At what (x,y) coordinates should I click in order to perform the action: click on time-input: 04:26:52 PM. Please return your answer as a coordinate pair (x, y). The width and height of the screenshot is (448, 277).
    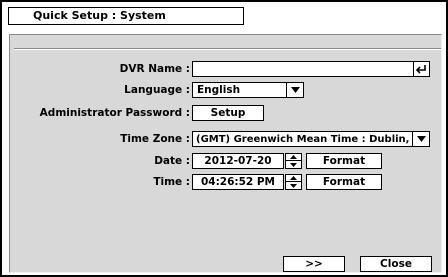
    Looking at the image, I should click on (238, 182).